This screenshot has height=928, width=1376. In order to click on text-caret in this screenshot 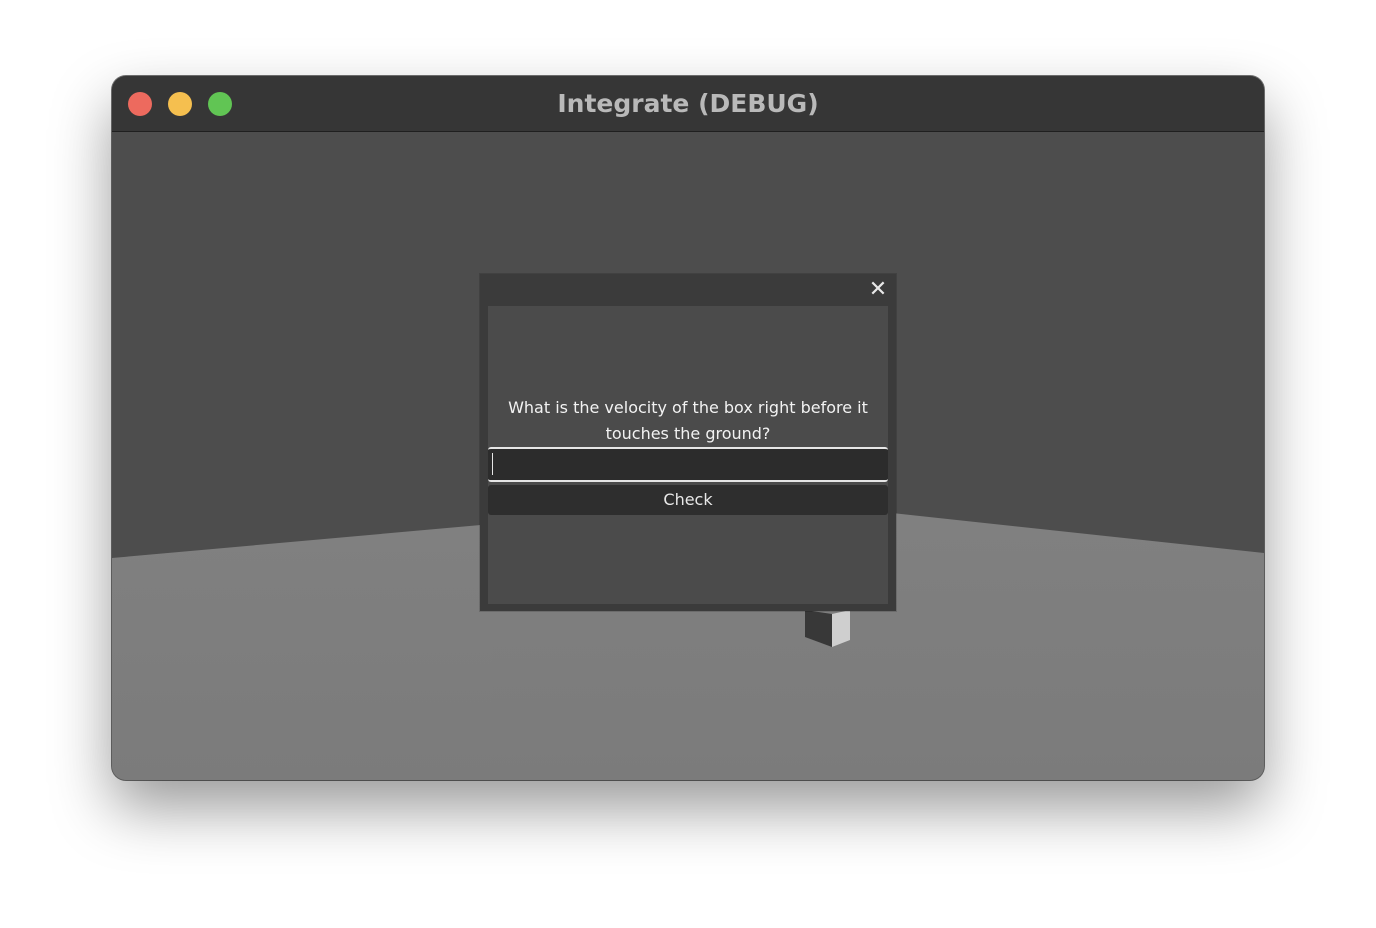, I will do `click(492, 464)`.